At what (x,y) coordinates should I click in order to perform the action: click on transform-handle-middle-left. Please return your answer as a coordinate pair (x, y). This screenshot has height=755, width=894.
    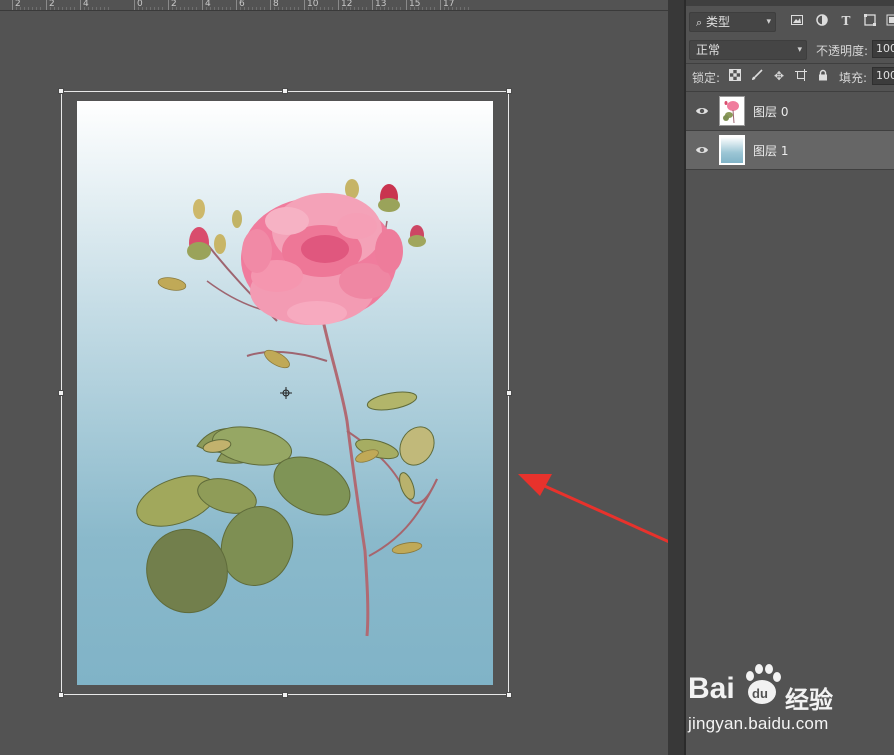
    Looking at the image, I should click on (61, 393).